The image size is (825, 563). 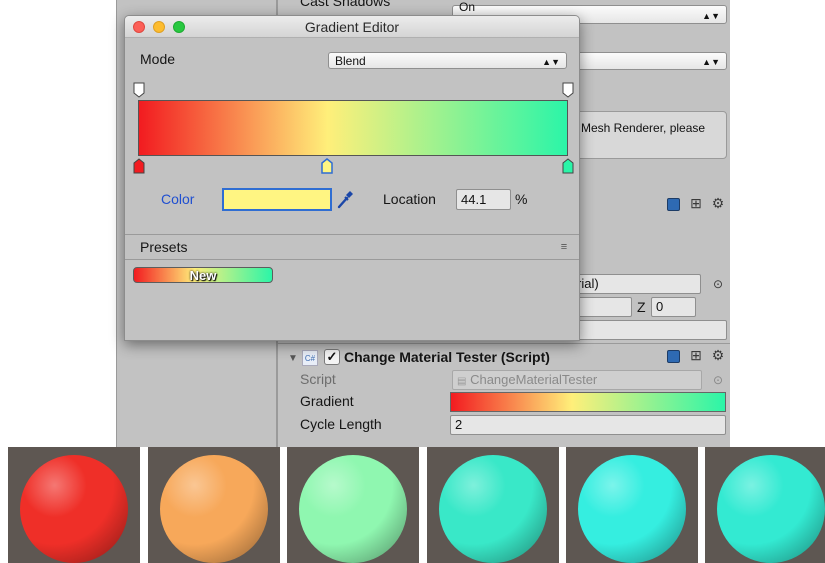 What do you see at coordinates (588, 402) in the screenshot?
I see `gradient-field` at bounding box center [588, 402].